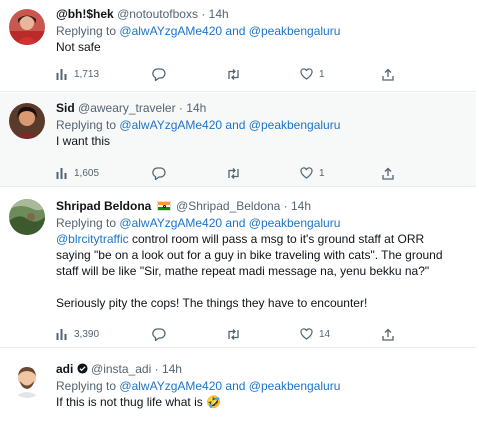  What do you see at coordinates (261, 14) in the screenshot?
I see `tweet-header: @bh!$hek @notoutofboxs · 14h` at bounding box center [261, 14].